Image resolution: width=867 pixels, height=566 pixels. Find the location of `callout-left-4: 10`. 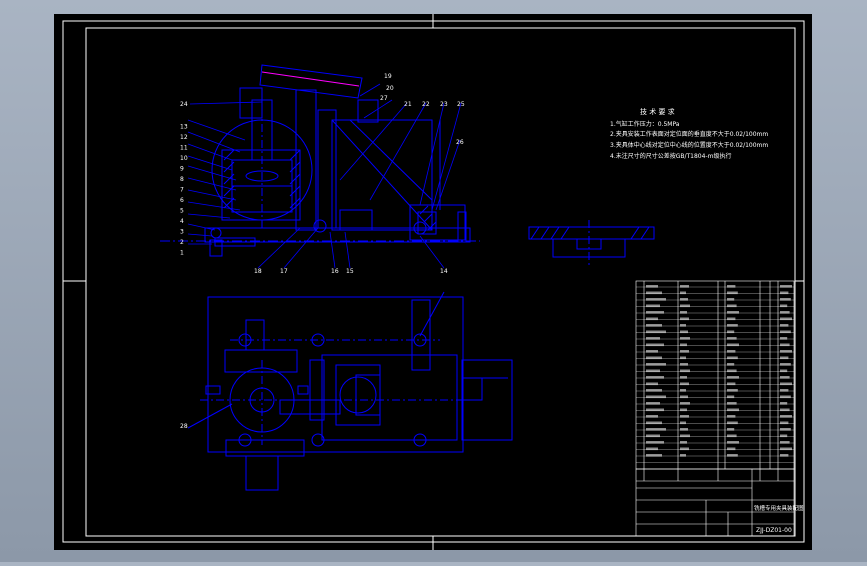

callout-left-4: 10 is located at coordinates (184, 158).